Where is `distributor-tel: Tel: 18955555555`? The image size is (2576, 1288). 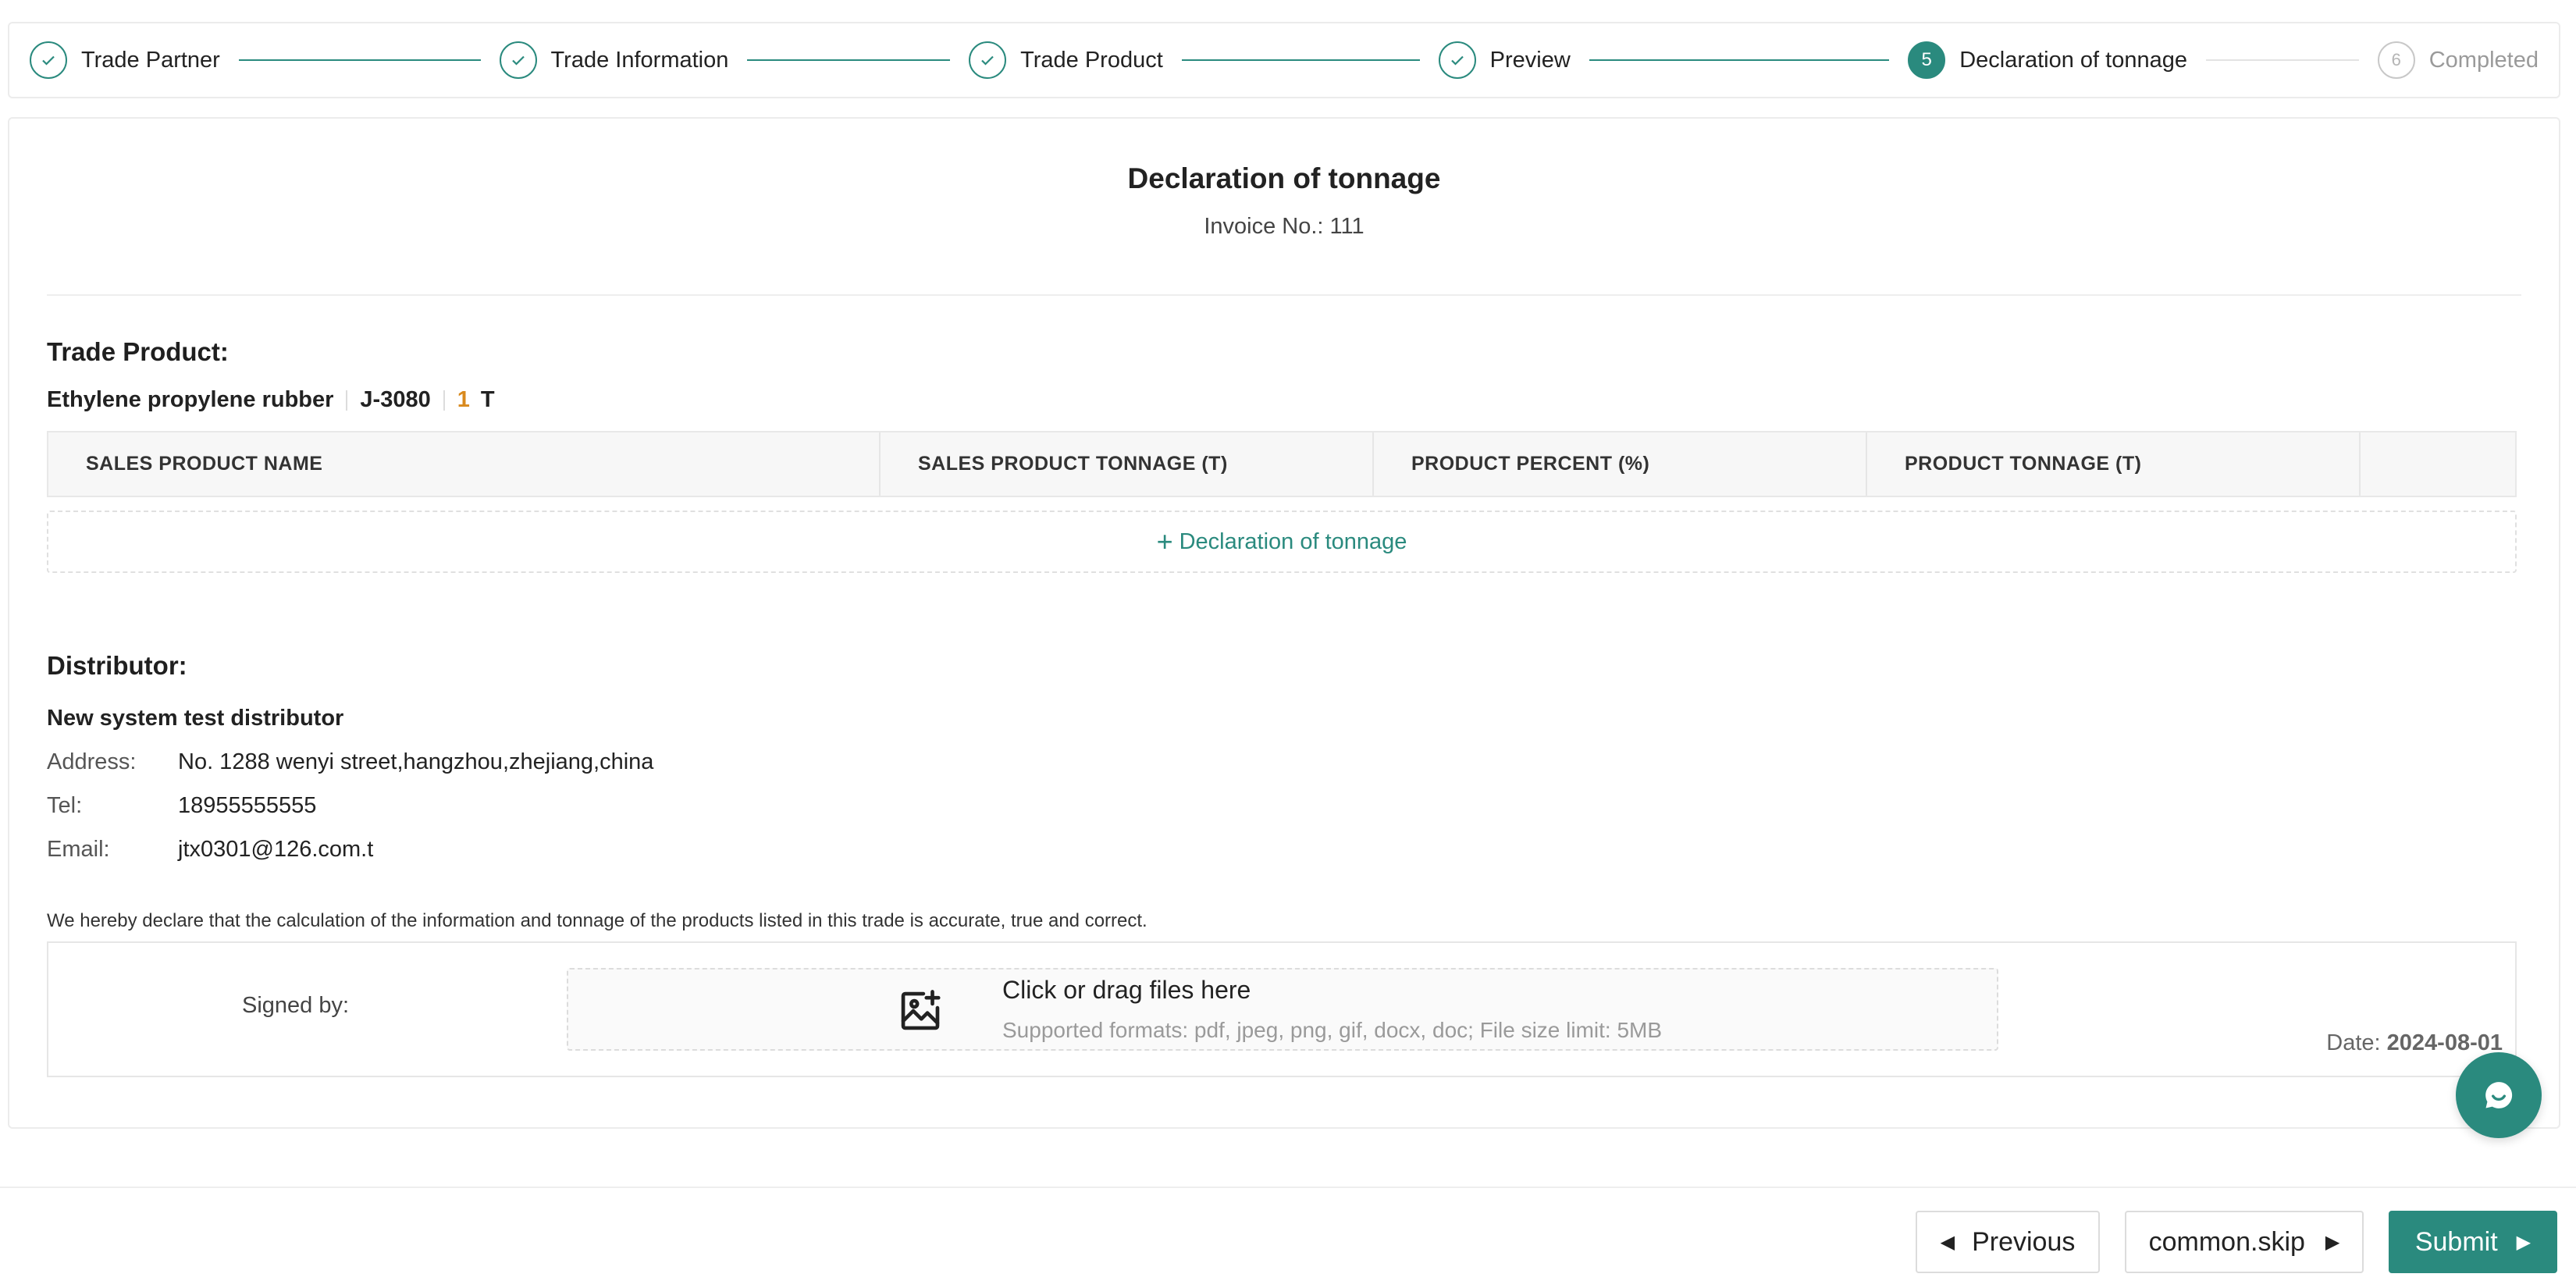
distributor-tel: Tel: 18955555555 is located at coordinates (181, 806).